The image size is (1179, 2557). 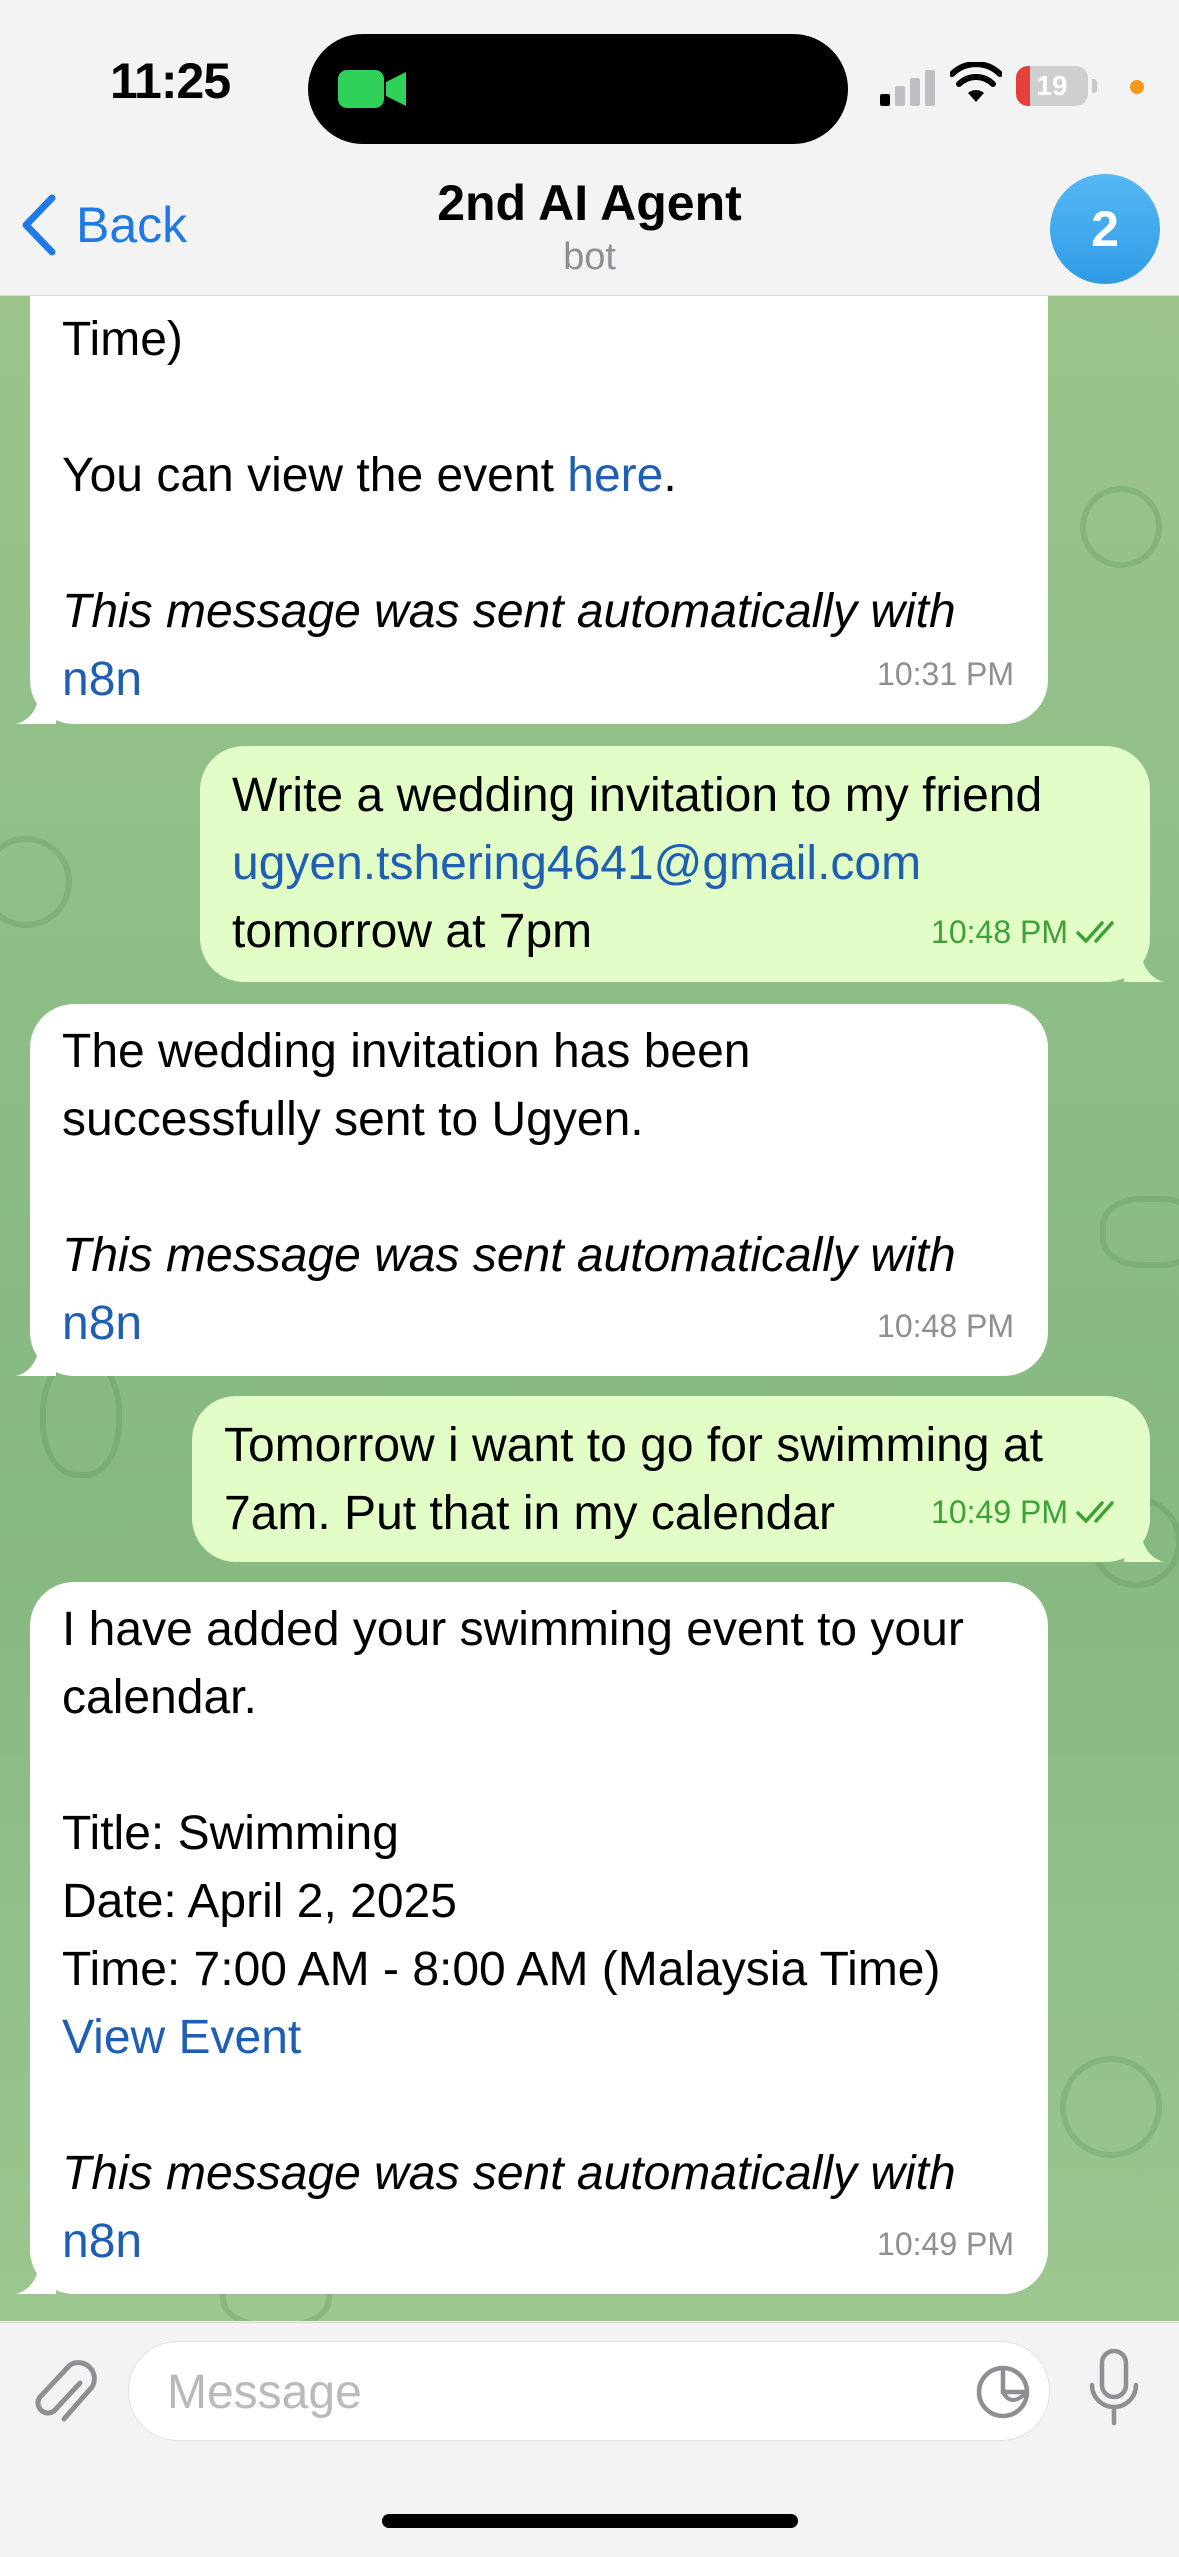 I want to click on message-time: 10:31 PM, so click(x=945, y=674).